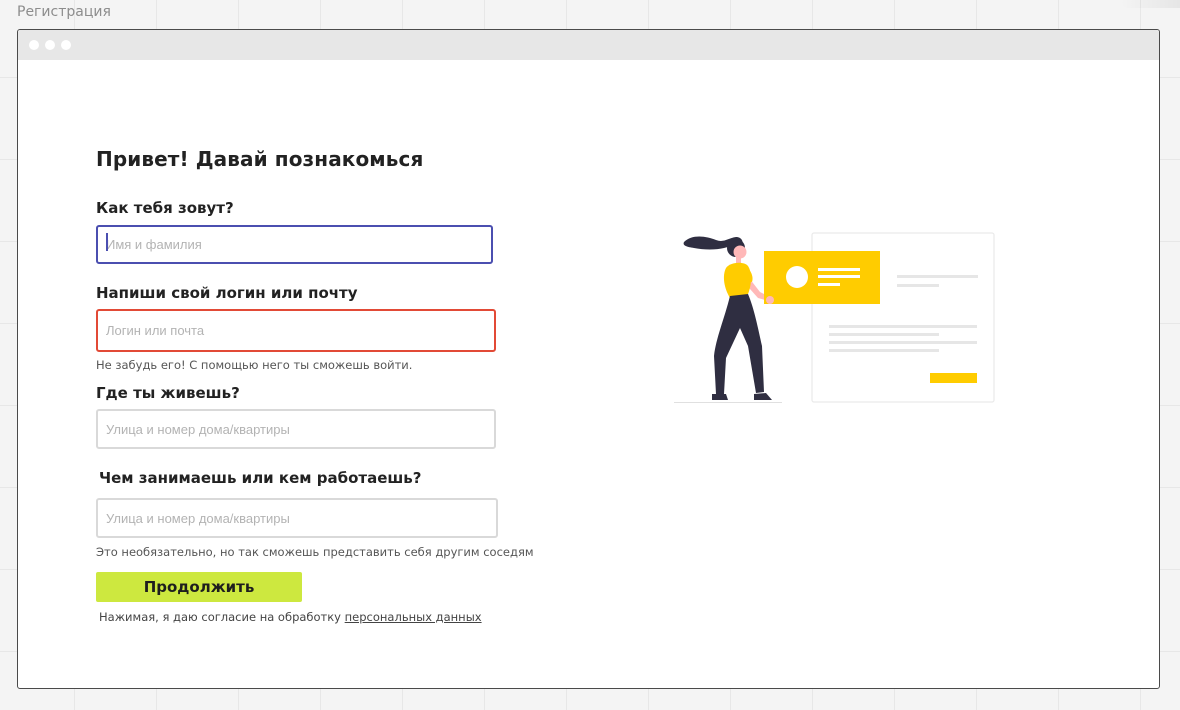  I want to click on name-label: Как тебя зовут?, so click(165, 208).